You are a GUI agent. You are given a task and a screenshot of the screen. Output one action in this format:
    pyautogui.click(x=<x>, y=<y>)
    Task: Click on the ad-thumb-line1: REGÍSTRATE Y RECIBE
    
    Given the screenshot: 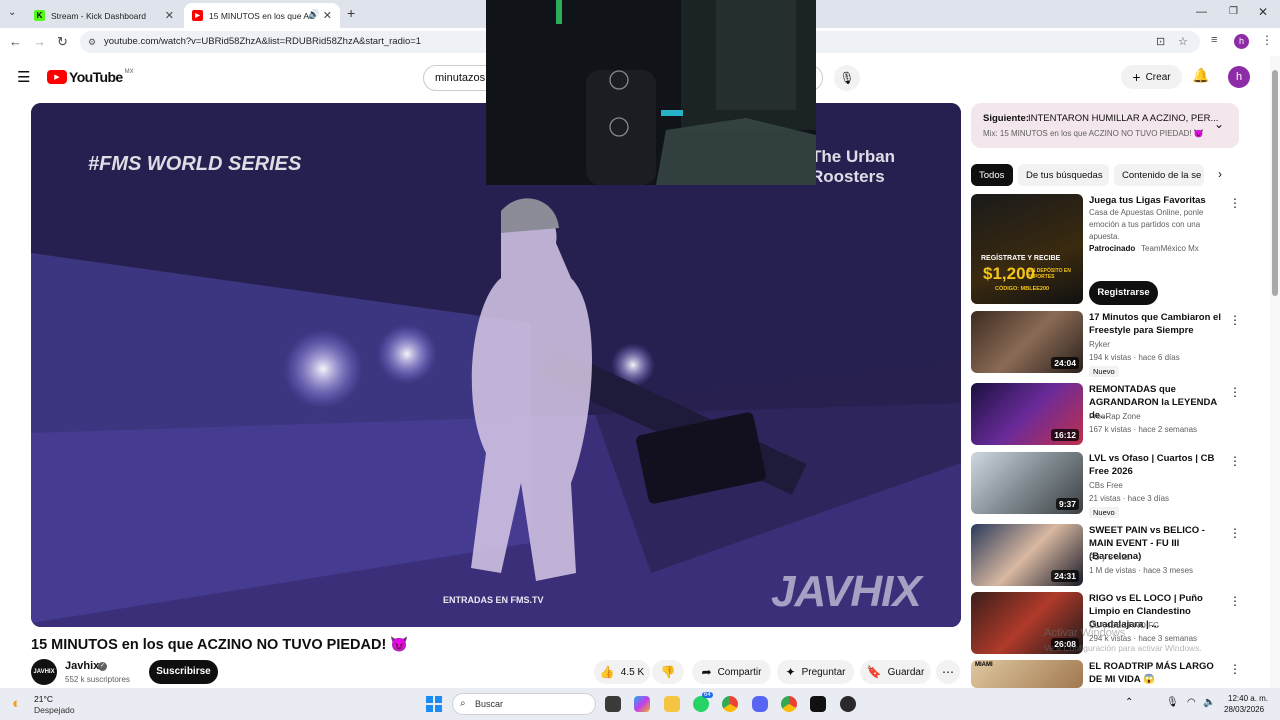 What is the action you would take?
    pyautogui.click(x=1021, y=258)
    